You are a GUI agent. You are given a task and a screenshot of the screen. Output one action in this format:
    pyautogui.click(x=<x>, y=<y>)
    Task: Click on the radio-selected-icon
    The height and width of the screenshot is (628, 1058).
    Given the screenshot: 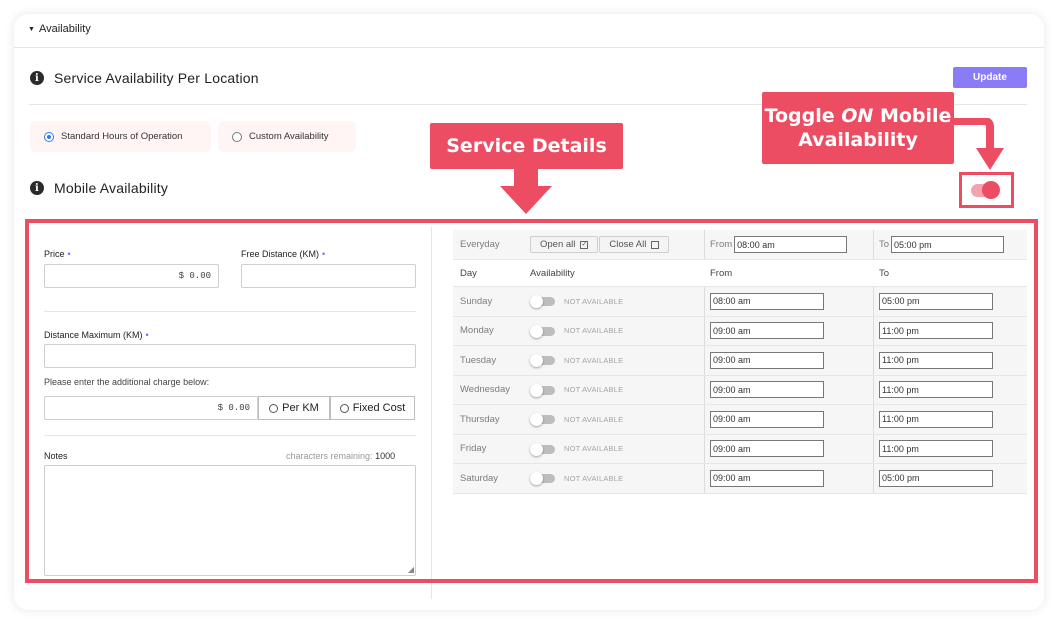 What is the action you would take?
    pyautogui.click(x=49, y=136)
    